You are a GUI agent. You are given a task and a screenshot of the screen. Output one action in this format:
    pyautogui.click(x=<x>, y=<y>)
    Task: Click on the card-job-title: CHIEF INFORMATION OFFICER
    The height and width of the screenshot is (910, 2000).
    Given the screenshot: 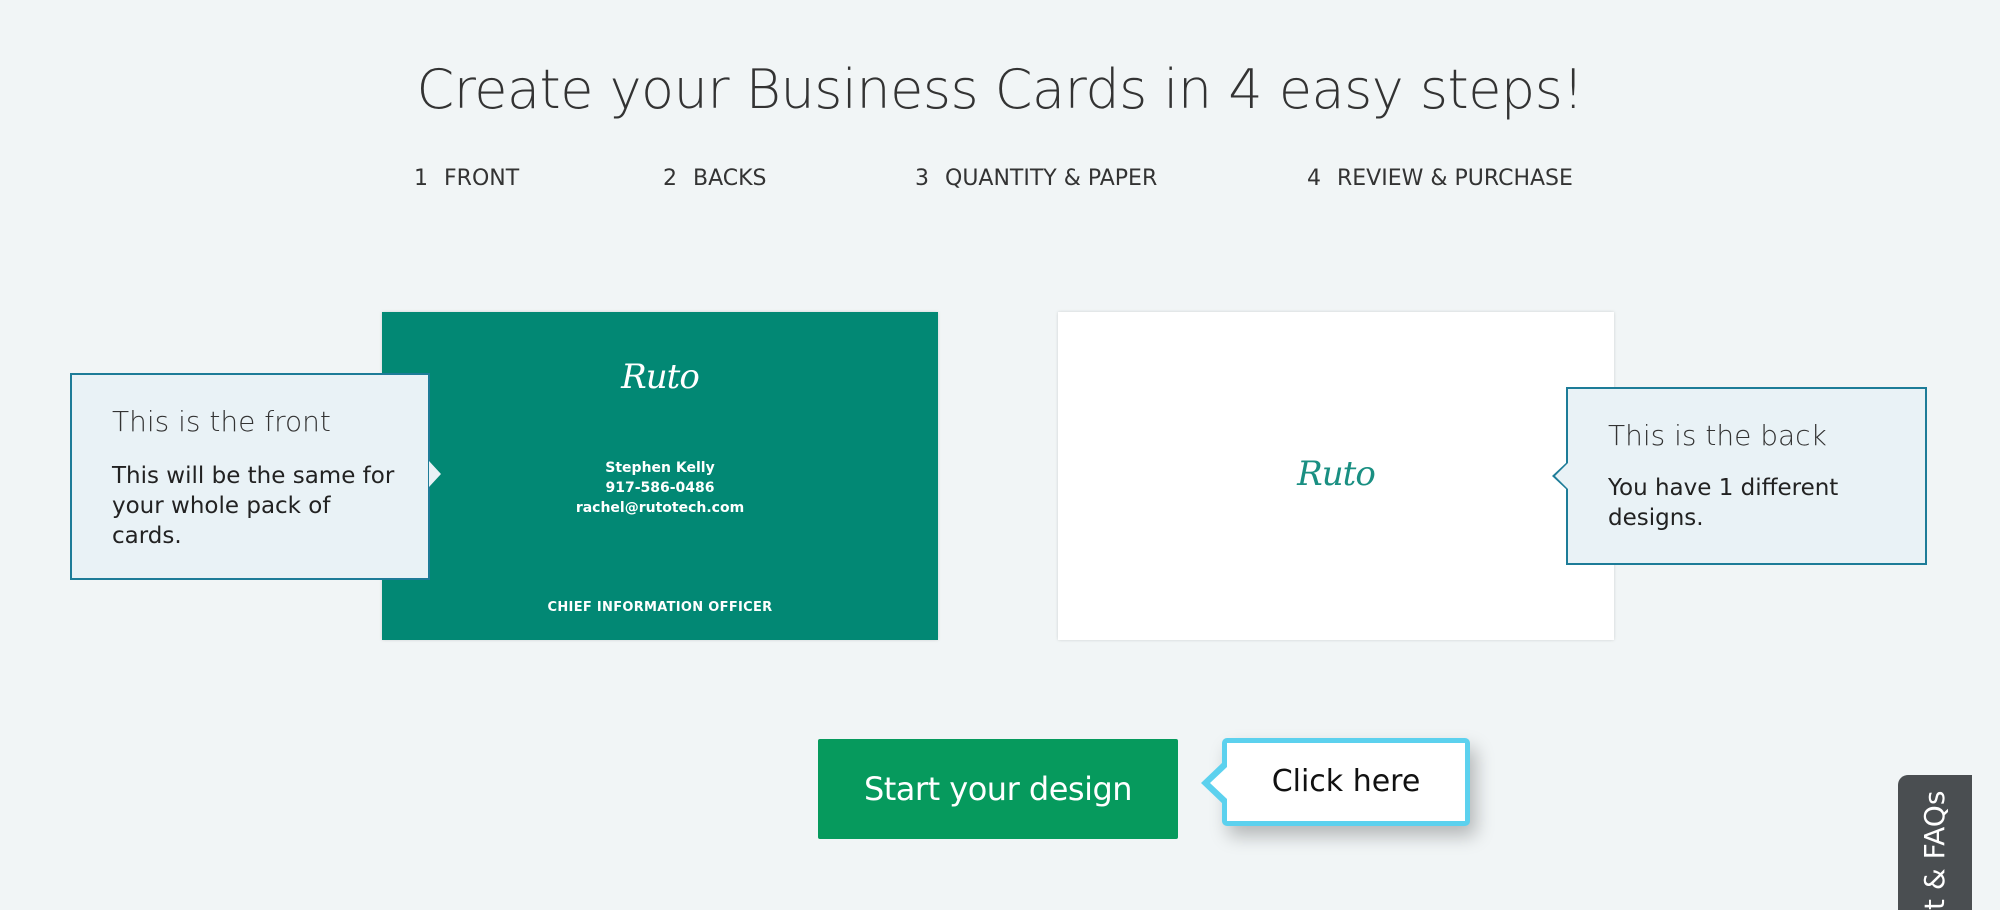 What is the action you would take?
    pyautogui.click(x=660, y=607)
    